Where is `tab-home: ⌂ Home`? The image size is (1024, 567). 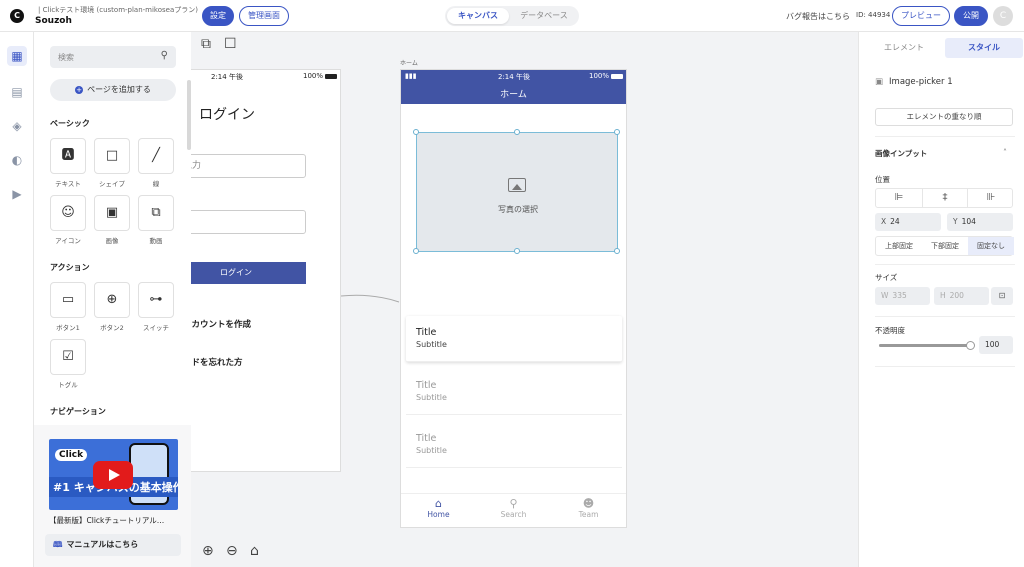
tab-home: ⌂ Home is located at coordinates (438, 508).